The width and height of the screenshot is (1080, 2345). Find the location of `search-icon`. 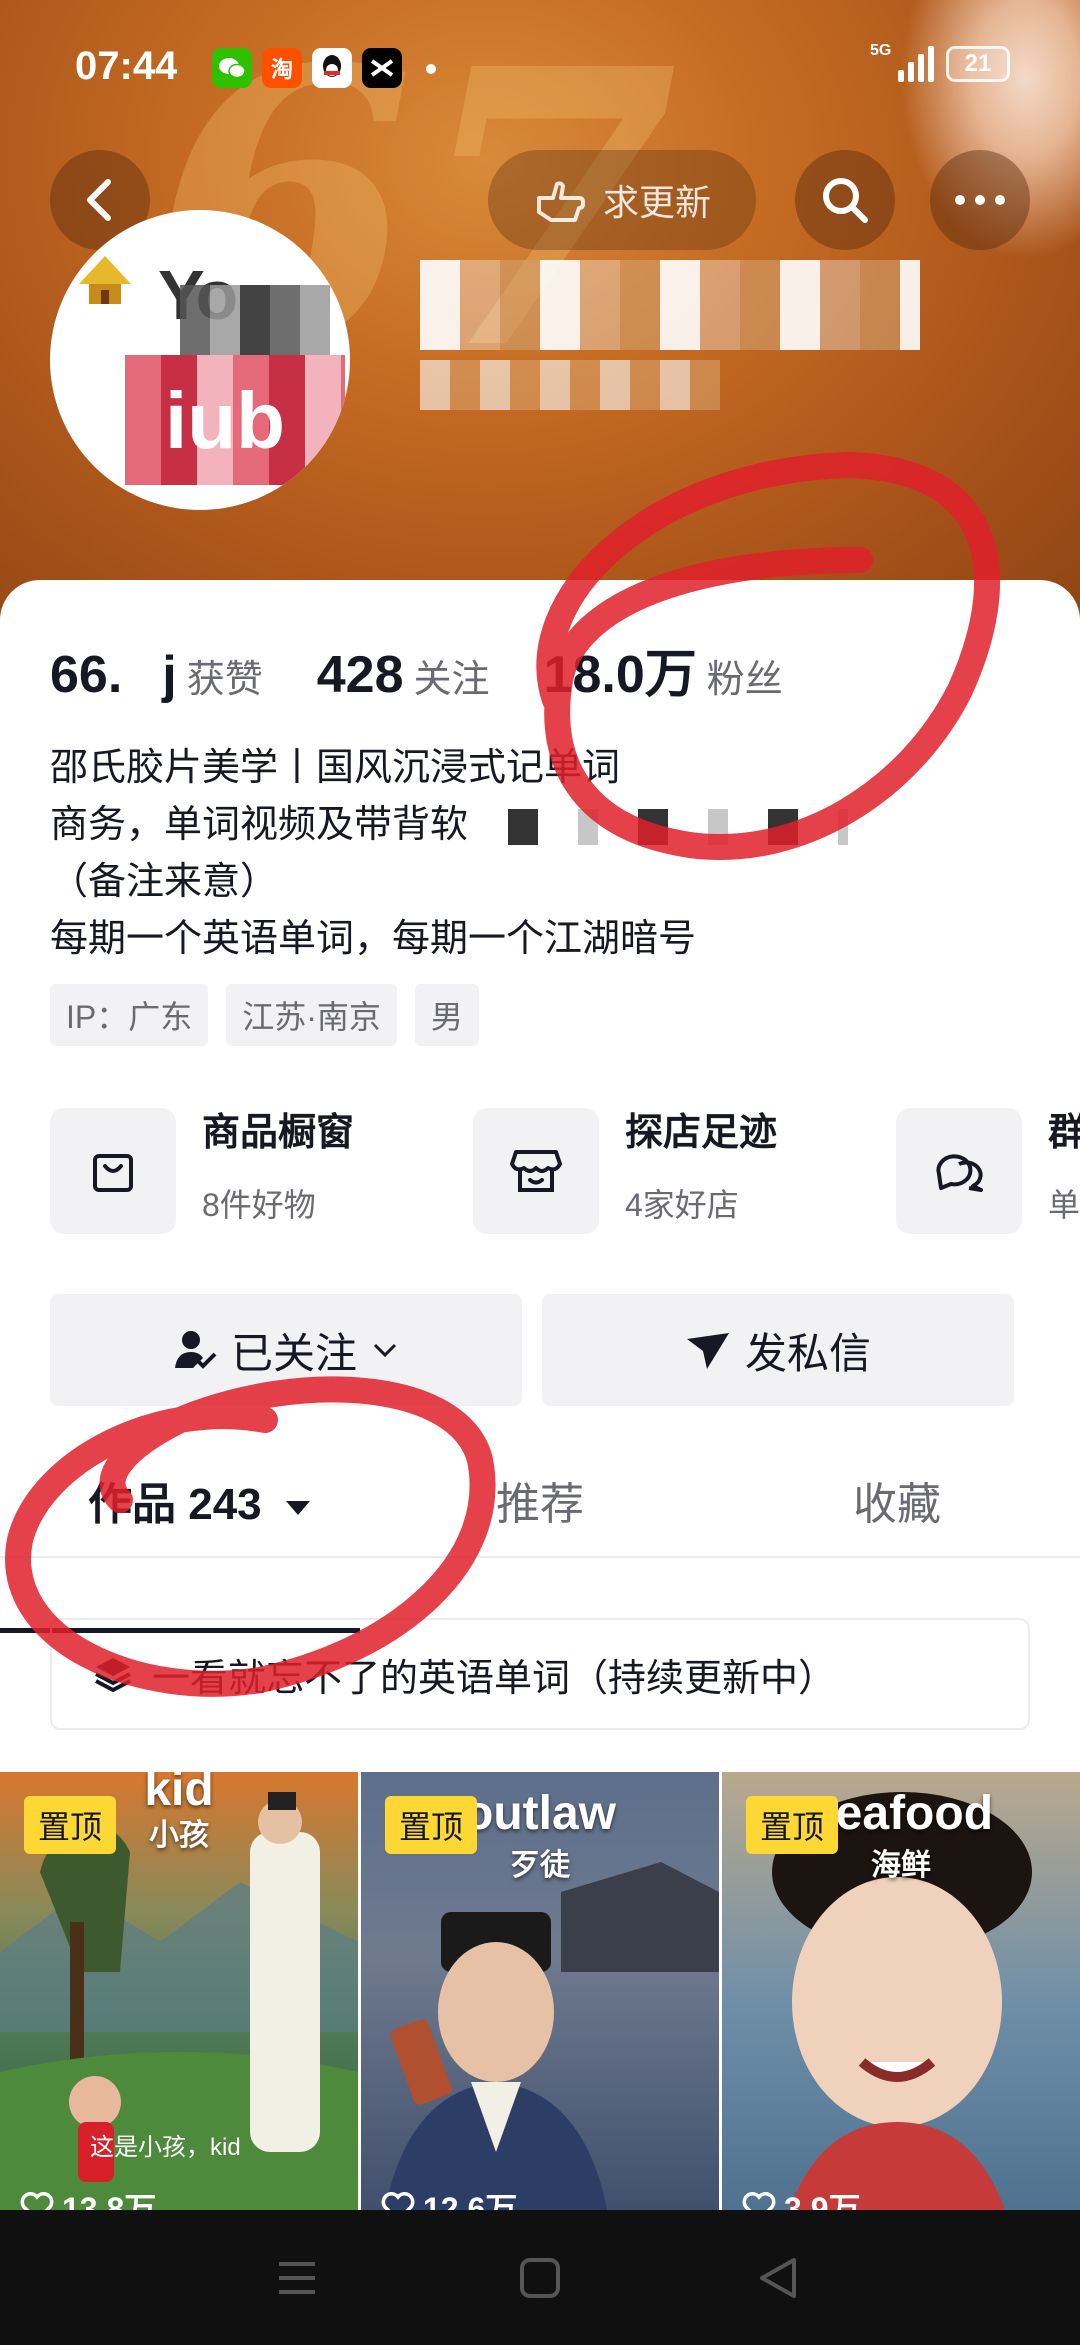

search-icon is located at coordinates (845, 200).